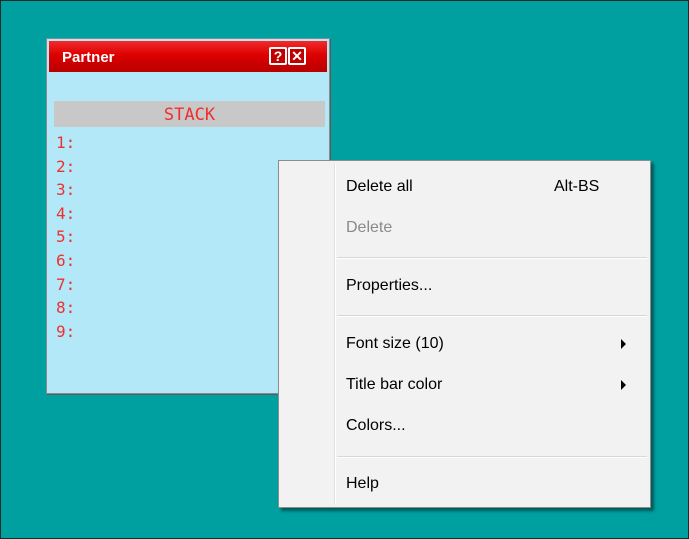  I want to click on stack-row-8: 8:, so click(65, 308).